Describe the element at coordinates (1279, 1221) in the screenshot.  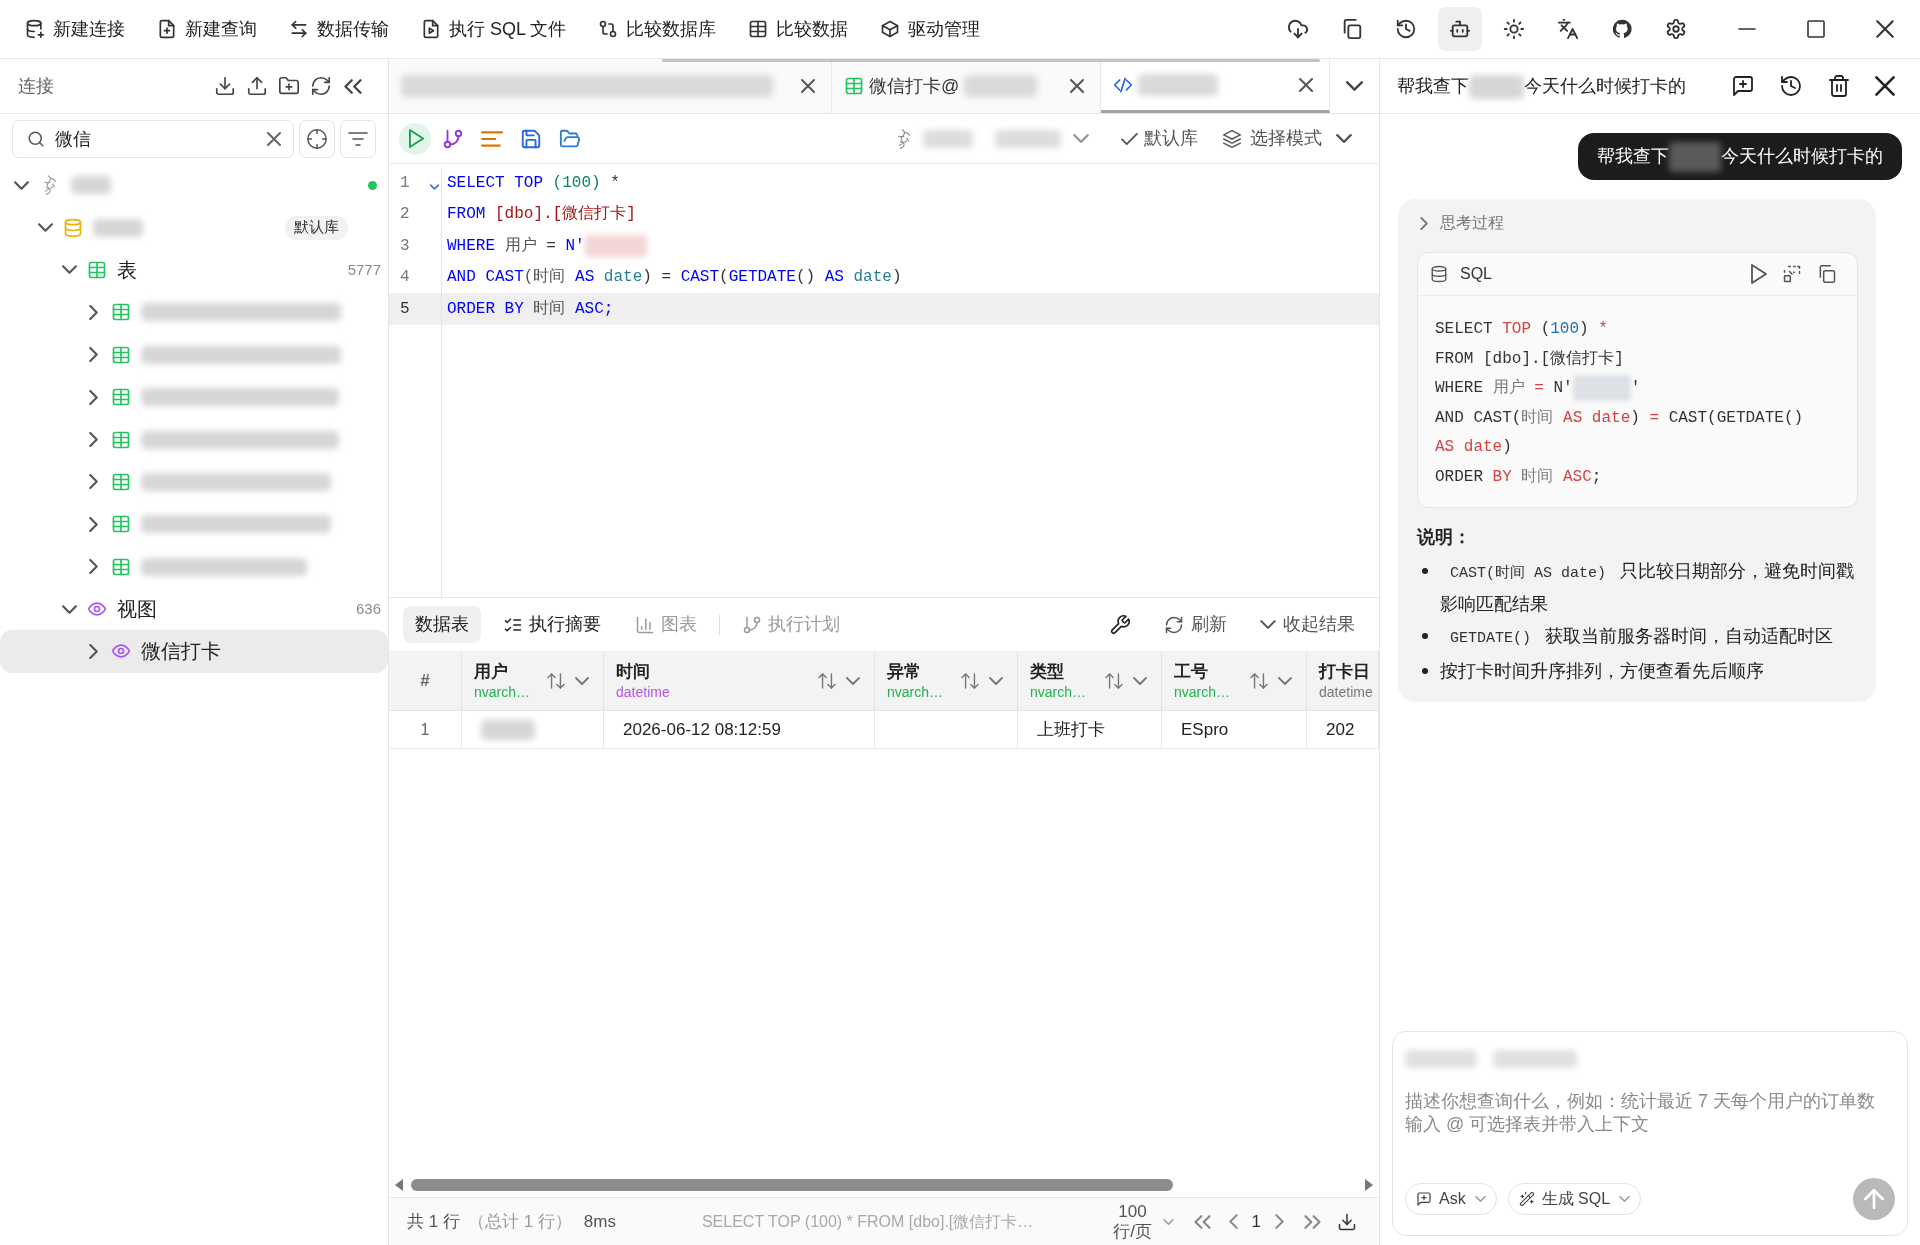
I see `next-page-icon` at that location.